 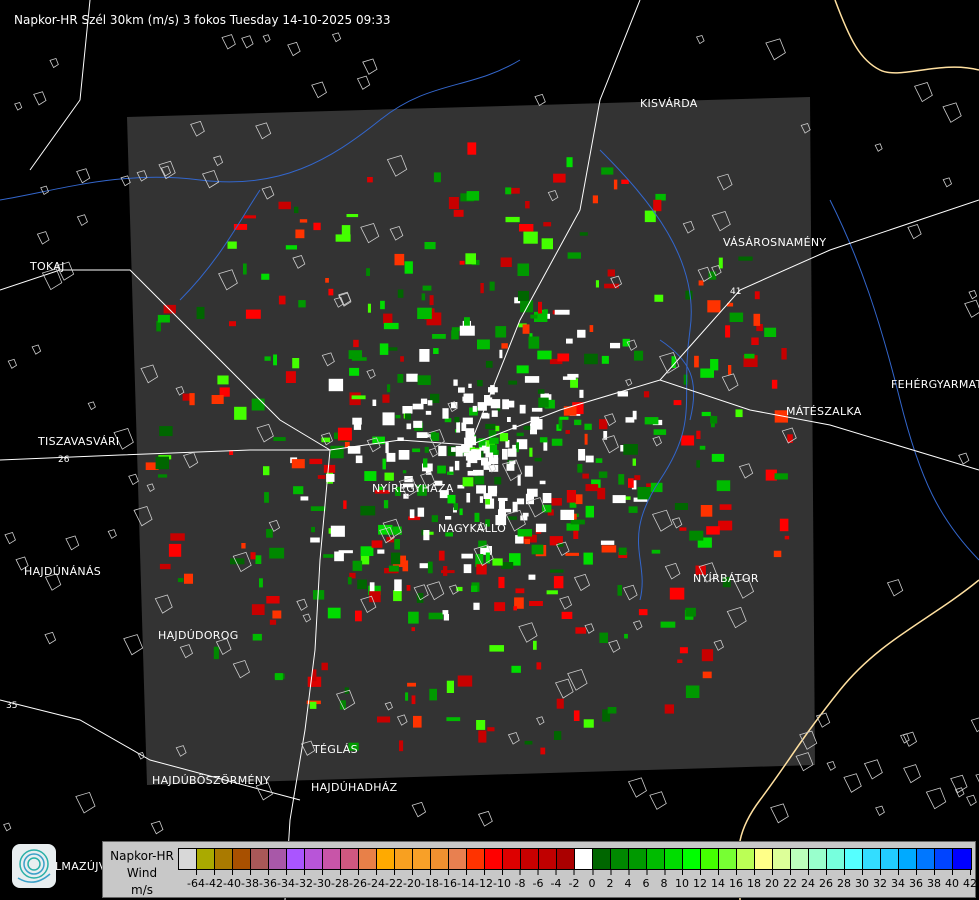 I want to click on road-number-26: 26, so click(x=64, y=460).